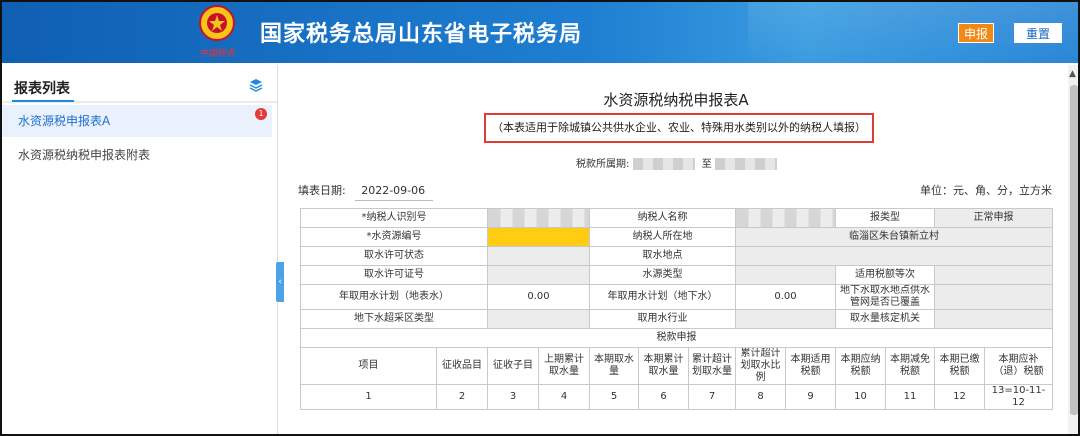  I want to click on scrollbar-thumb, so click(1074, 250).